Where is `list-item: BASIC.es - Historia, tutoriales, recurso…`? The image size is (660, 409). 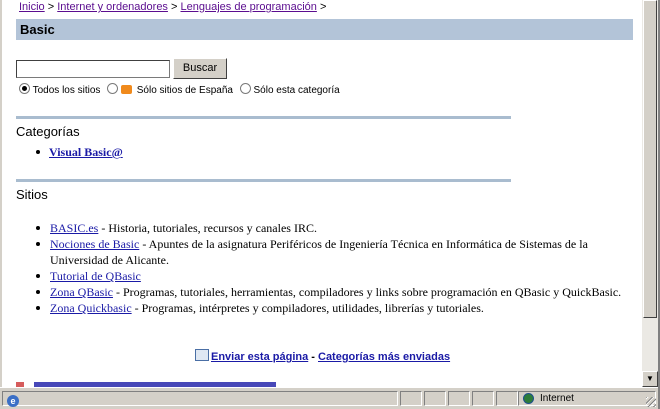 list-item: BASIC.es - Historia, tutoriales, recurso… is located at coordinates (332, 228).